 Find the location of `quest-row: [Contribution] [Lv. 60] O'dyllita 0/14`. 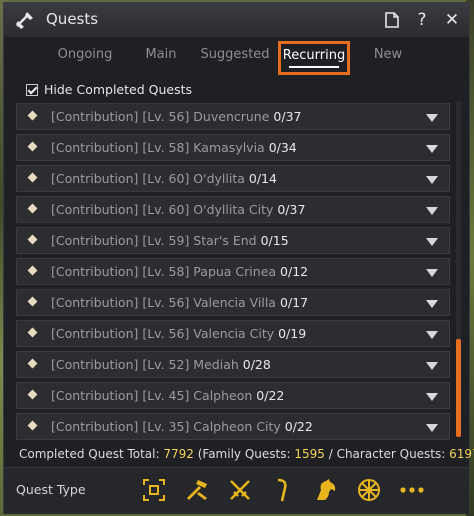

quest-row: [Contribution] [Lv. 60] O'dyllita 0/14 is located at coordinates (233, 178).